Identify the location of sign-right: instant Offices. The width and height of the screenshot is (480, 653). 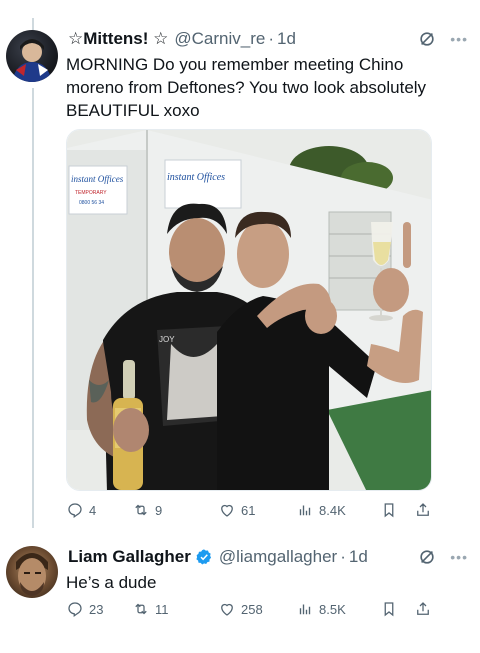
(196, 177).